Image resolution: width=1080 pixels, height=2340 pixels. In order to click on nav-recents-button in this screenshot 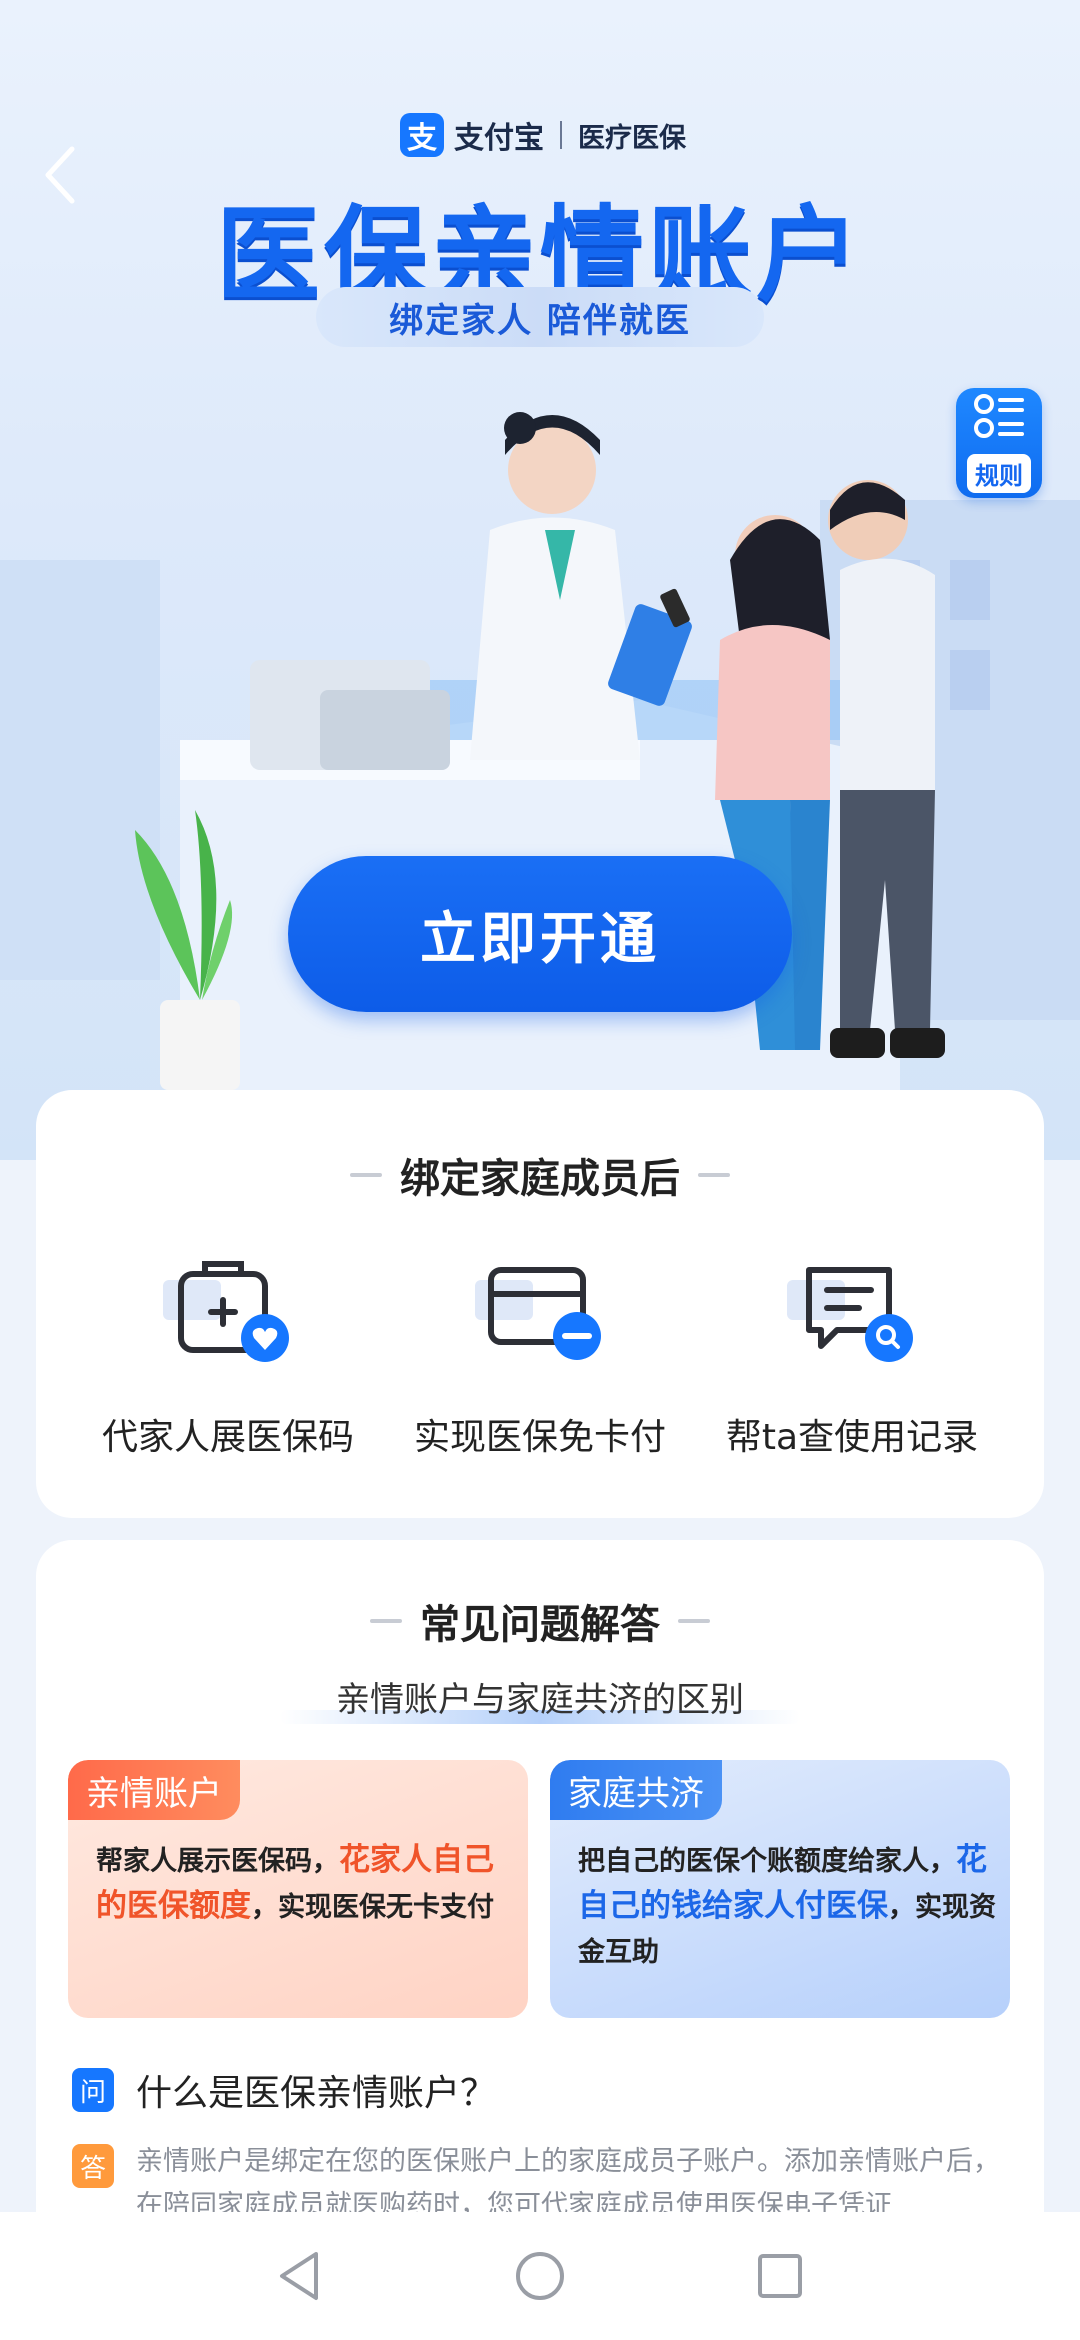, I will do `click(780, 2276)`.